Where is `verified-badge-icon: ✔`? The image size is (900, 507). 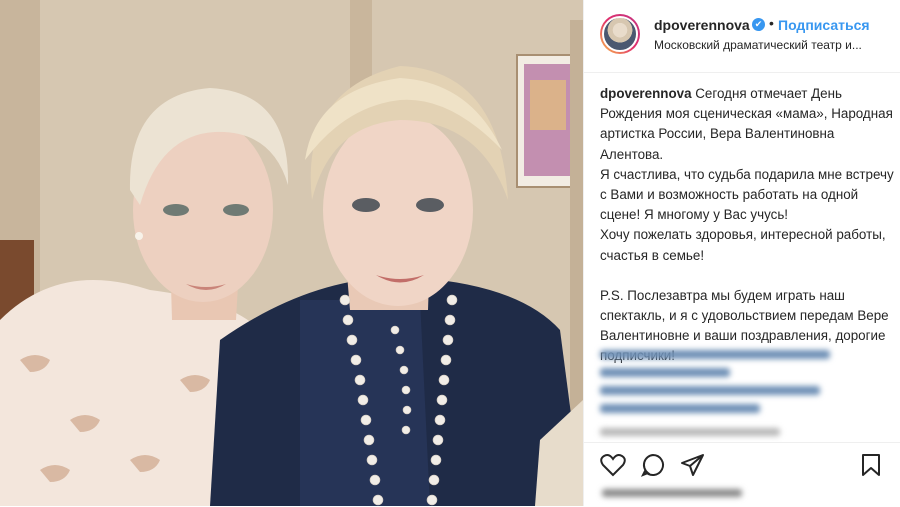
verified-badge-icon: ✔ is located at coordinates (758, 24).